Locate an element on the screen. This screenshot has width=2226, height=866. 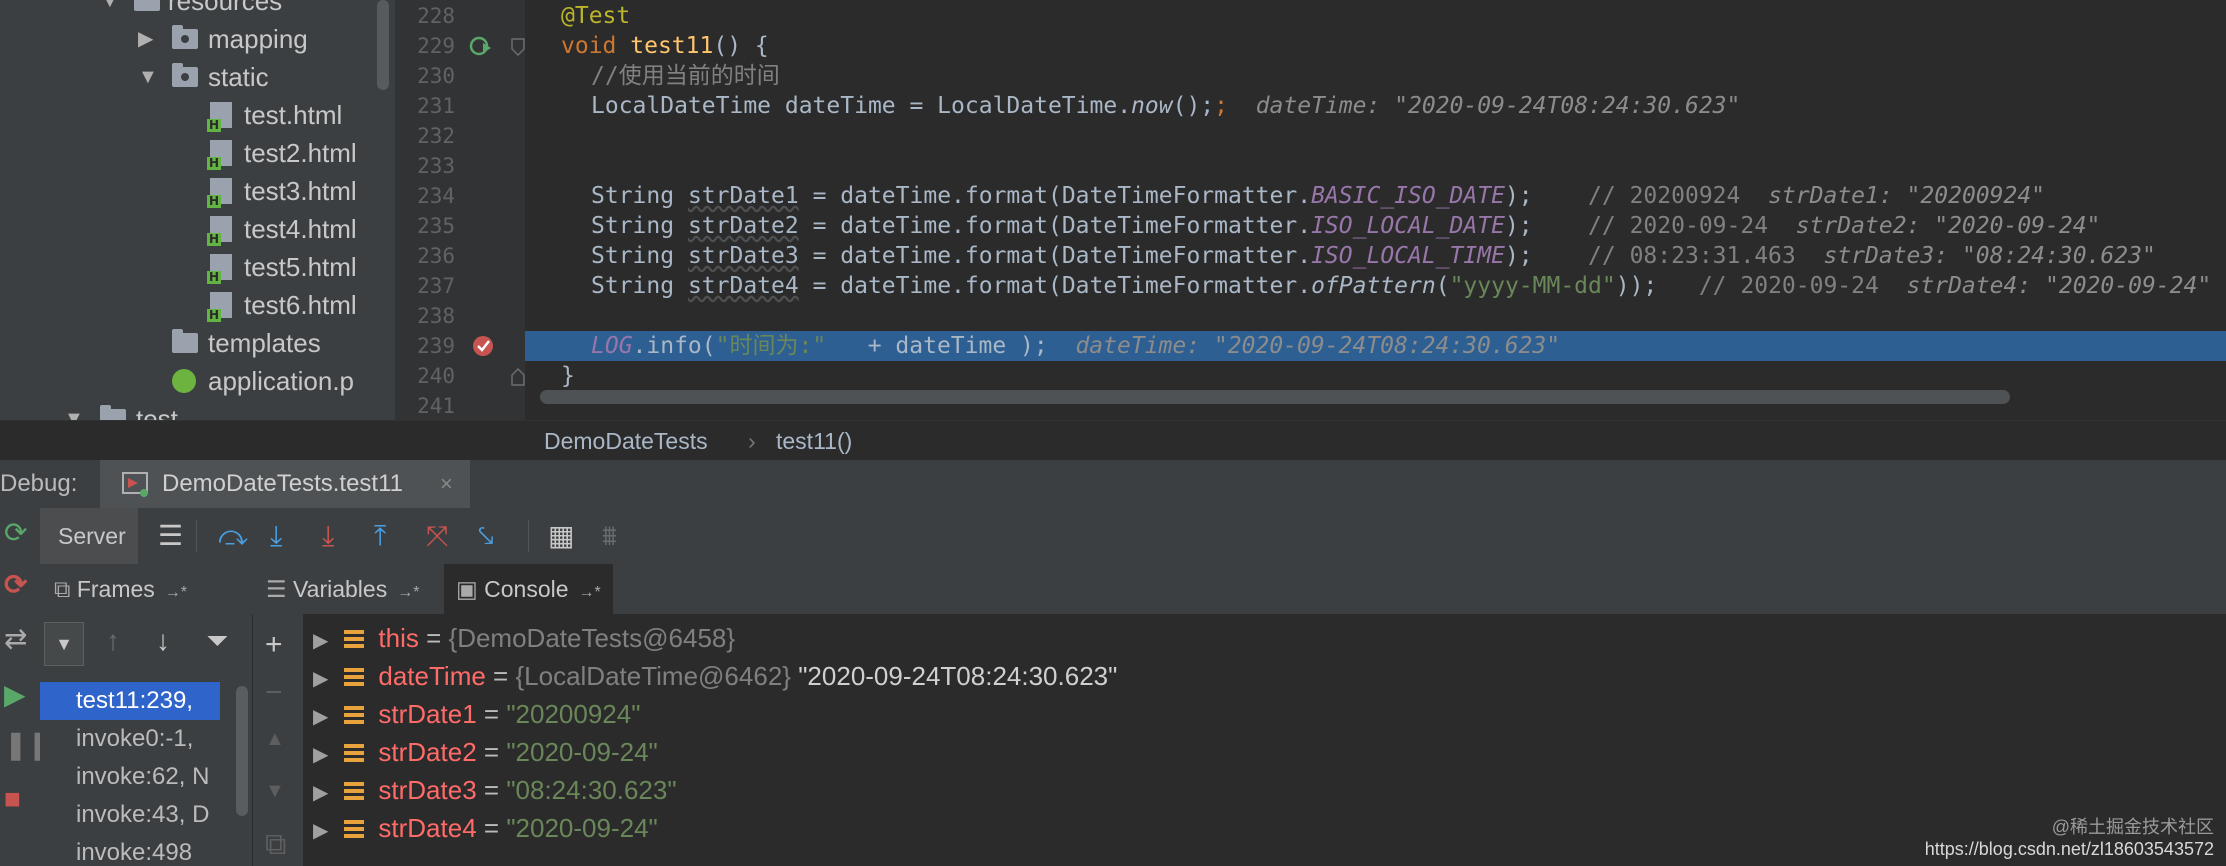
frame-item: invoke0:-1, is located at coordinates (130, 739).